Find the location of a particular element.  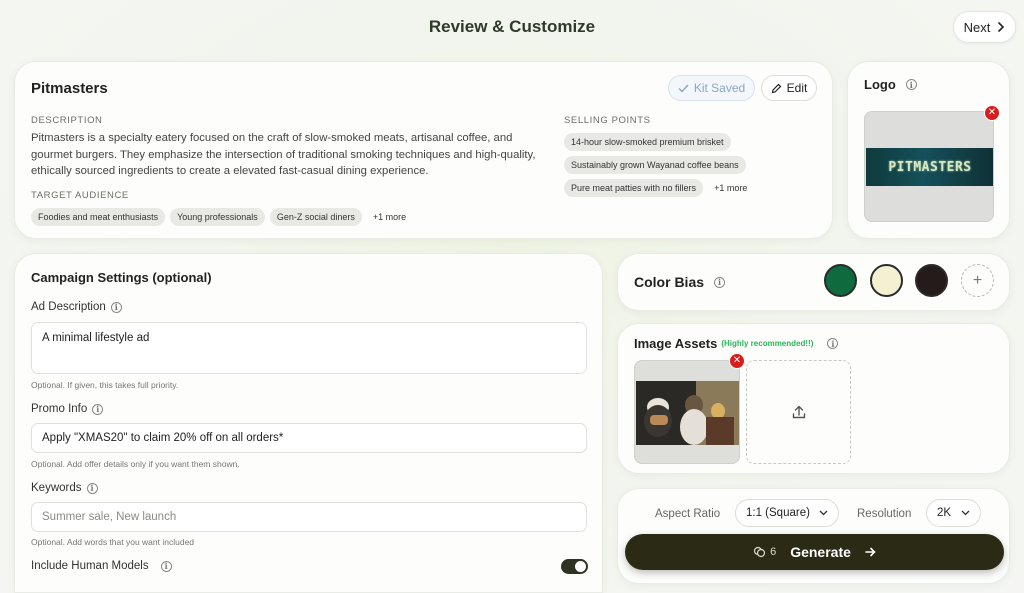

next-button-label: Next is located at coordinates (977, 27).